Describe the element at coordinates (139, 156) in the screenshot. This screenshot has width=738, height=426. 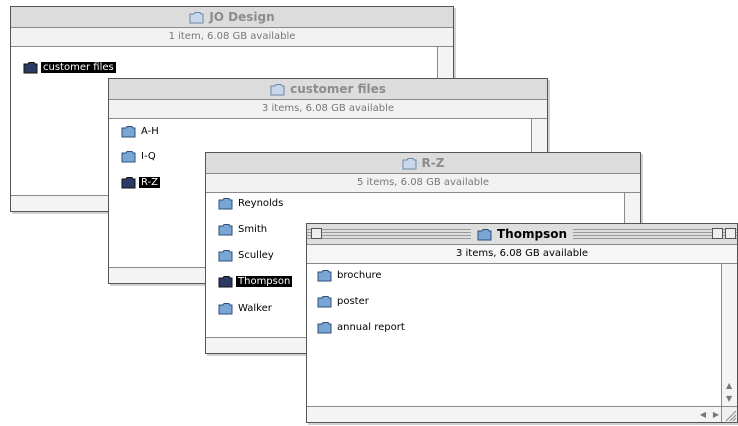
I see `list-item: I-Q` at that location.